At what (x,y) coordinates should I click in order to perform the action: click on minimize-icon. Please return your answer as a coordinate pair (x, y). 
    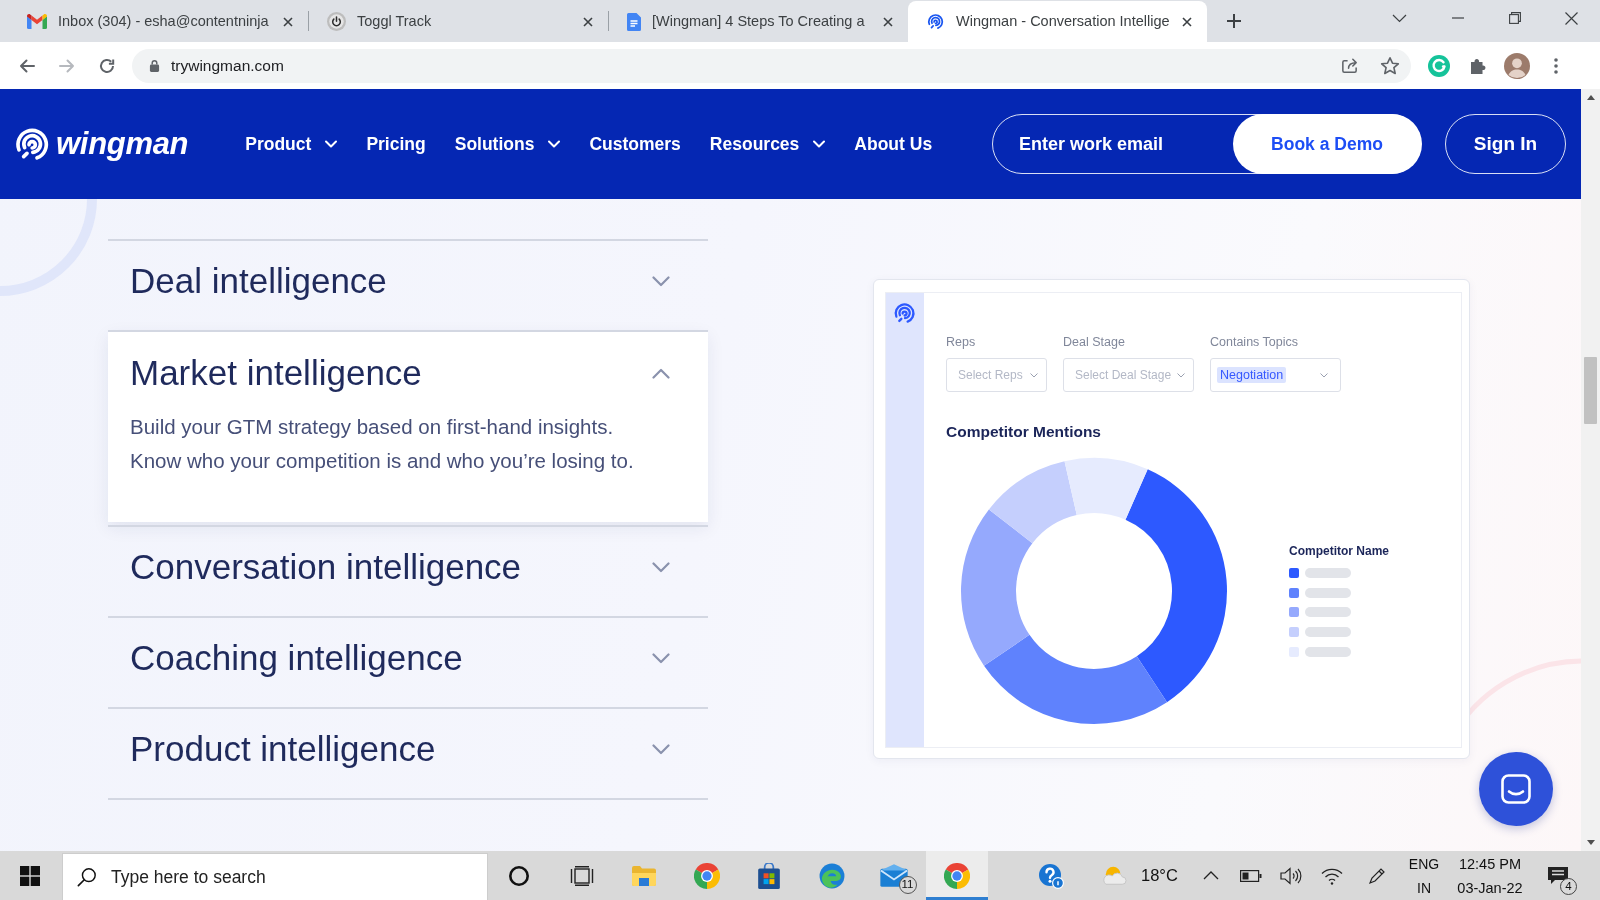
    Looking at the image, I should click on (1457, 18).